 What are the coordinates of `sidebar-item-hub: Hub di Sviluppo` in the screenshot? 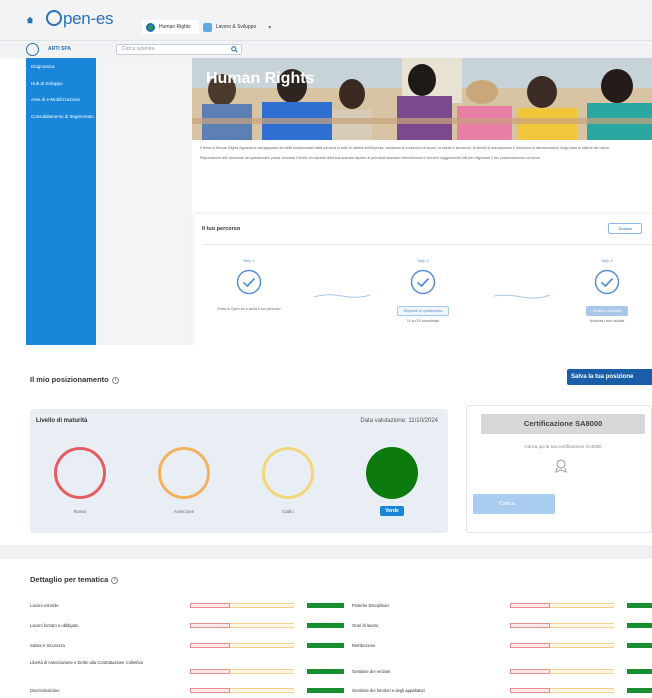 It's located at (61, 83).